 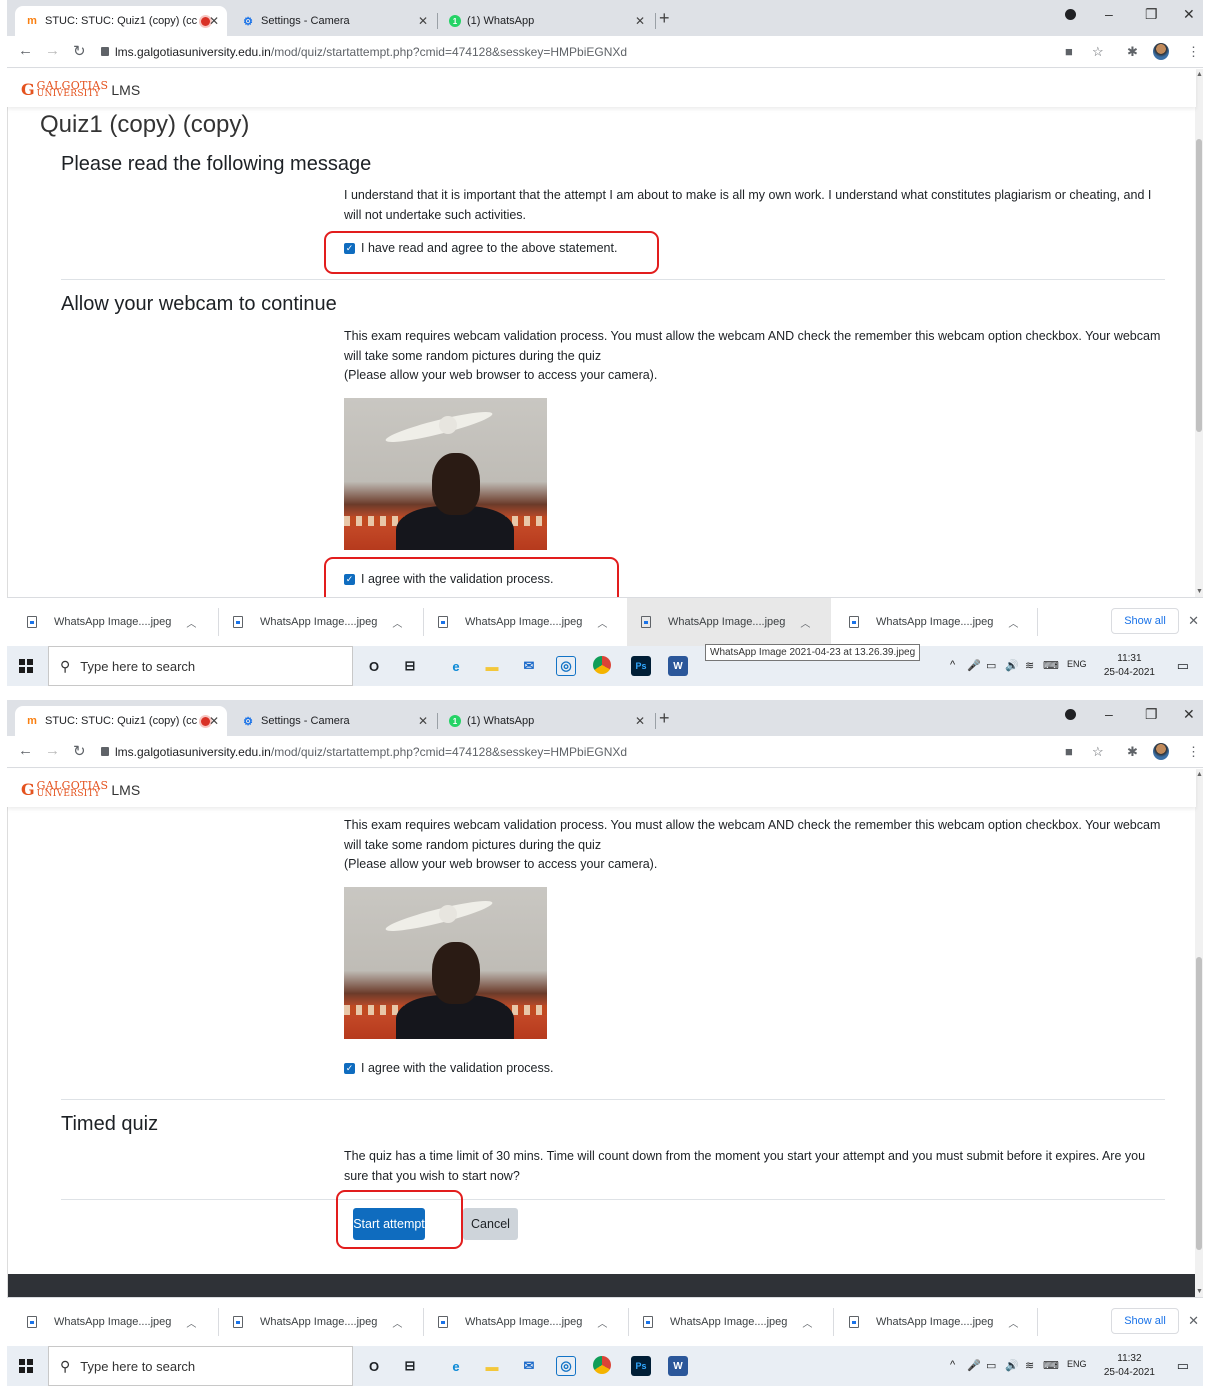 What do you see at coordinates (602, 665) in the screenshot?
I see `chrome-icon` at bounding box center [602, 665].